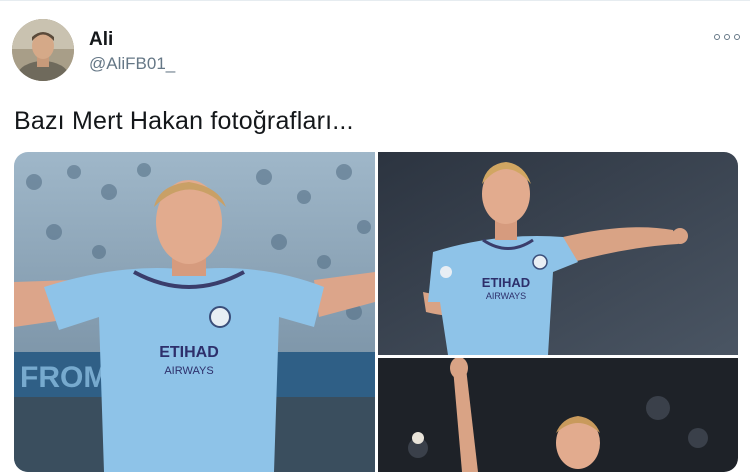  Describe the element at coordinates (43, 50) in the screenshot. I see `avatar` at that location.